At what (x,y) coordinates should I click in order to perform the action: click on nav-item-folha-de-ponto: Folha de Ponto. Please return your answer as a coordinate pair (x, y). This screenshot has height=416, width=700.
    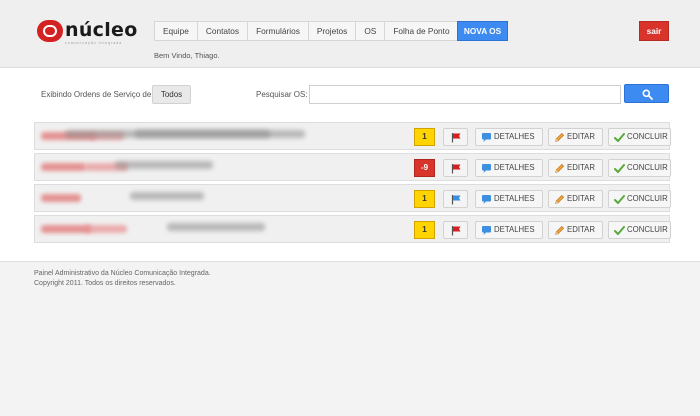
    Looking at the image, I should click on (421, 31).